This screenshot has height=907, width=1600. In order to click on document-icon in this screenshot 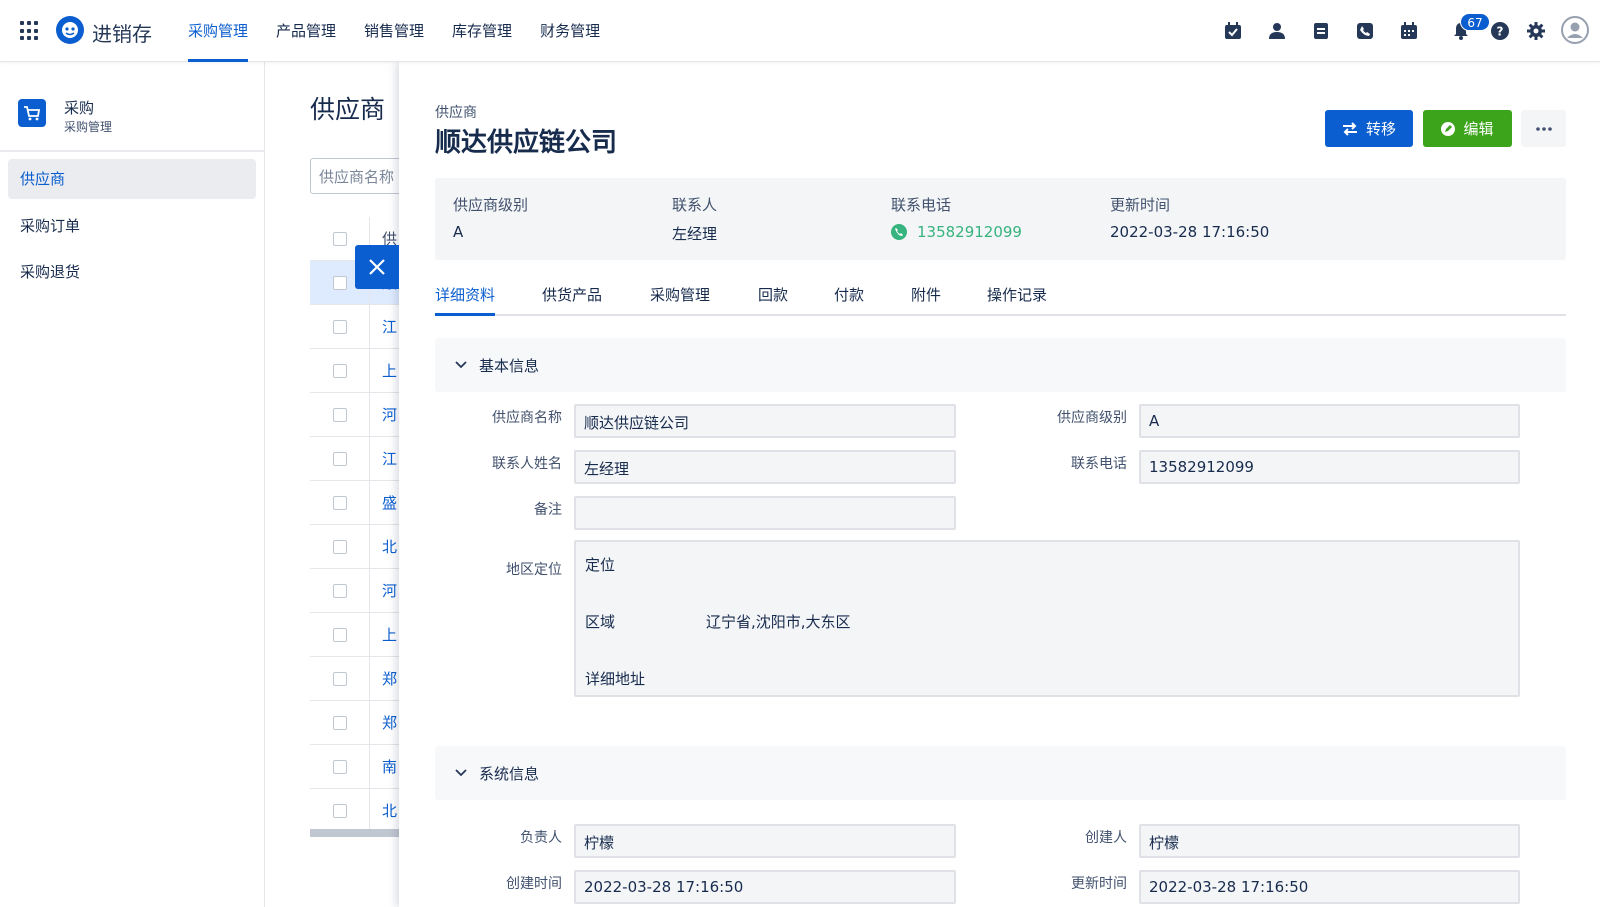, I will do `click(1321, 31)`.